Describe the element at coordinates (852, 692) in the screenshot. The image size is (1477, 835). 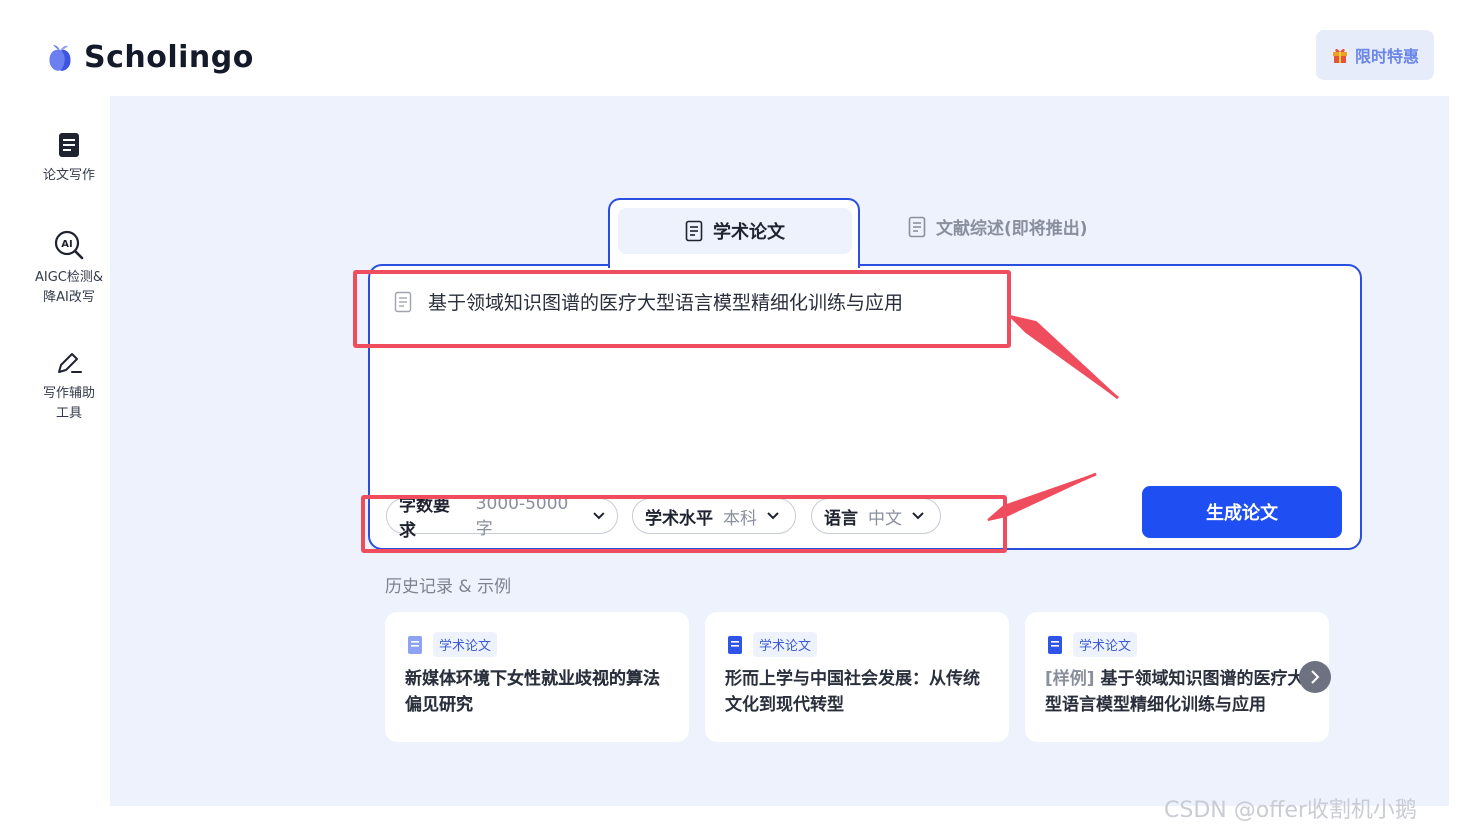
I see `card-title: 形而上学与中国社会发展：从传统文化到现代转型` at that location.